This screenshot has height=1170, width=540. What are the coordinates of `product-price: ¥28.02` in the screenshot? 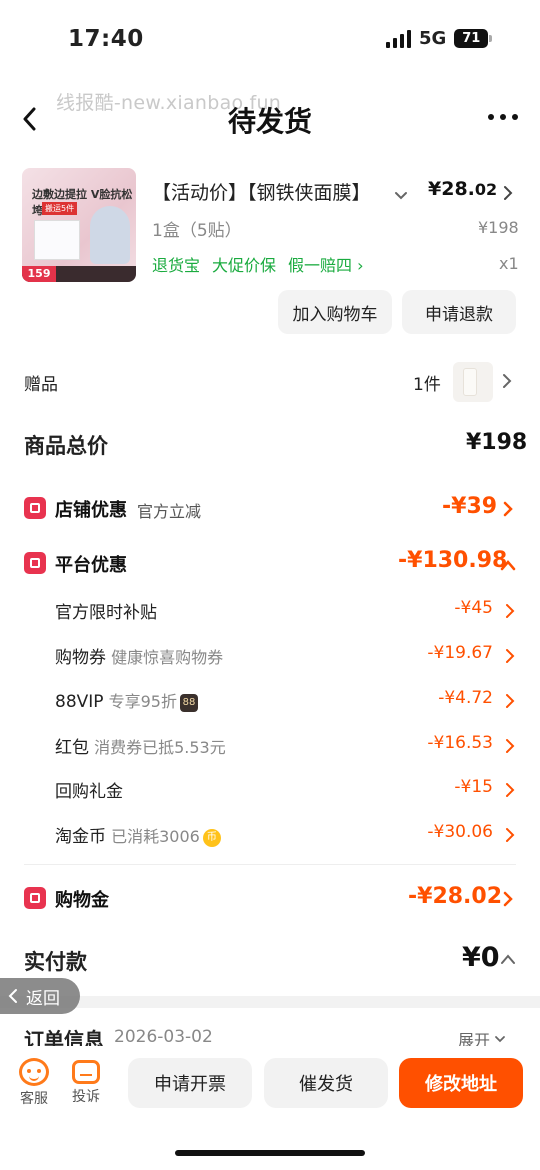 It's located at (462, 189).